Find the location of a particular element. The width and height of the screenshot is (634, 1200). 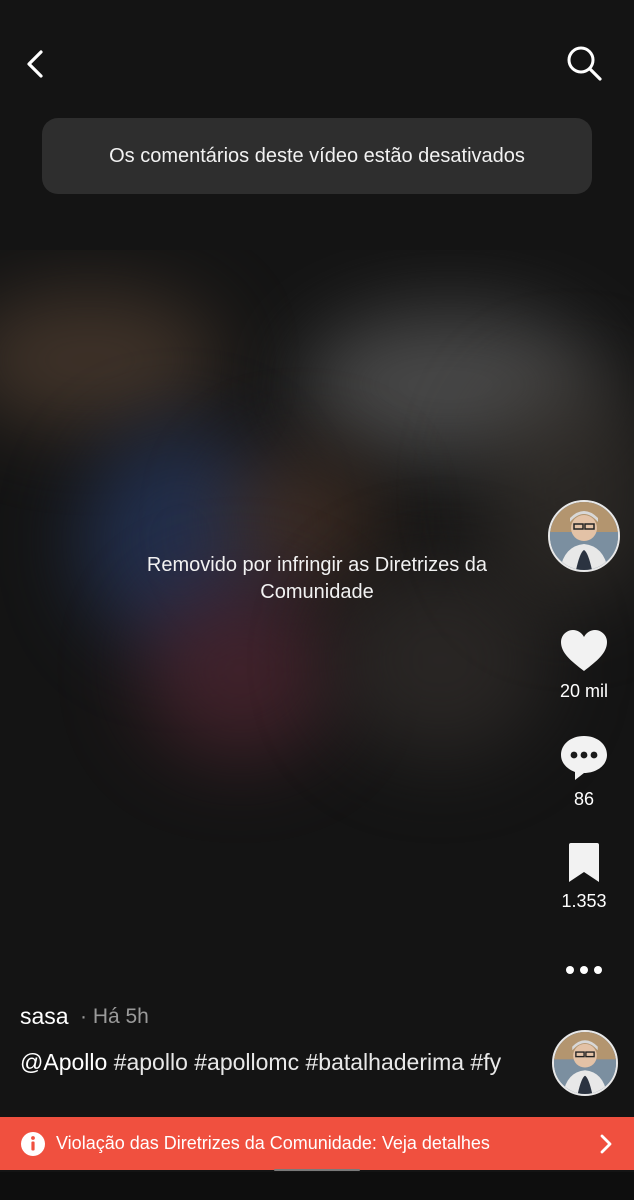

violation-banner: Violação das Diretrizes da Comunidade is located at coordinates (317, 1143).